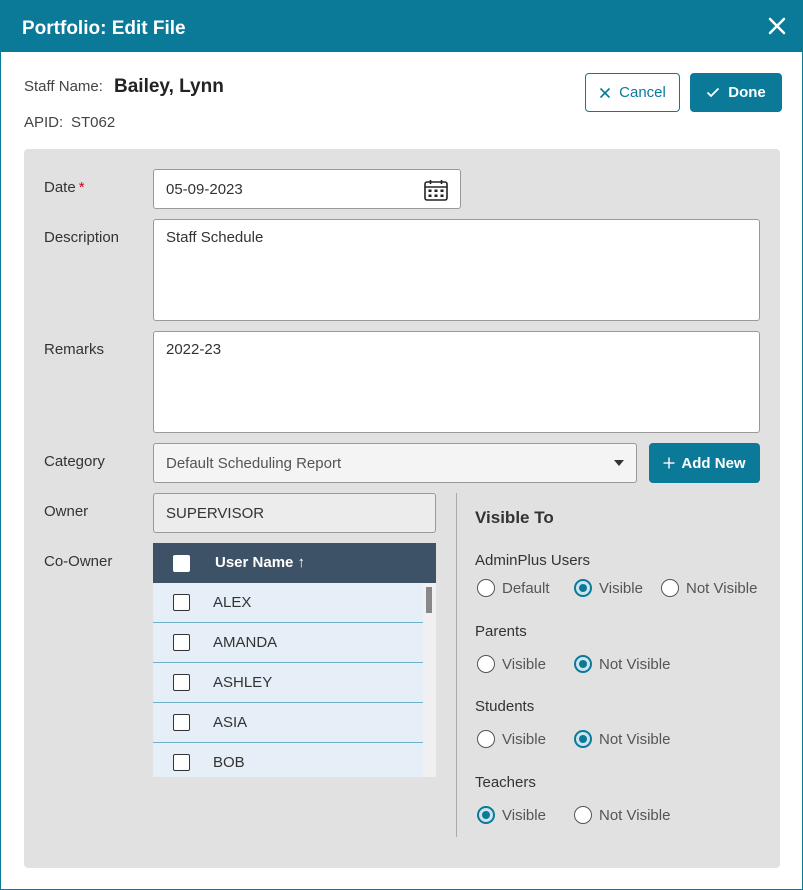 Image resolution: width=803 pixels, height=890 pixels. Describe the element at coordinates (713, 92) in the screenshot. I see `check-icon` at that location.